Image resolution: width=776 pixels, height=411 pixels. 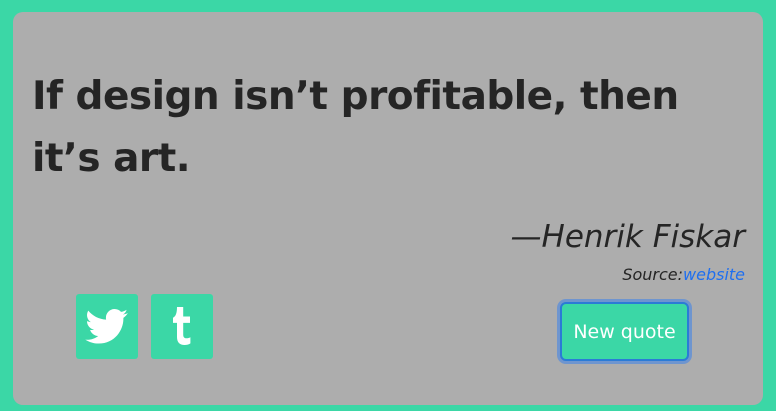 What do you see at coordinates (714, 274) in the screenshot?
I see `source-link: website` at bounding box center [714, 274].